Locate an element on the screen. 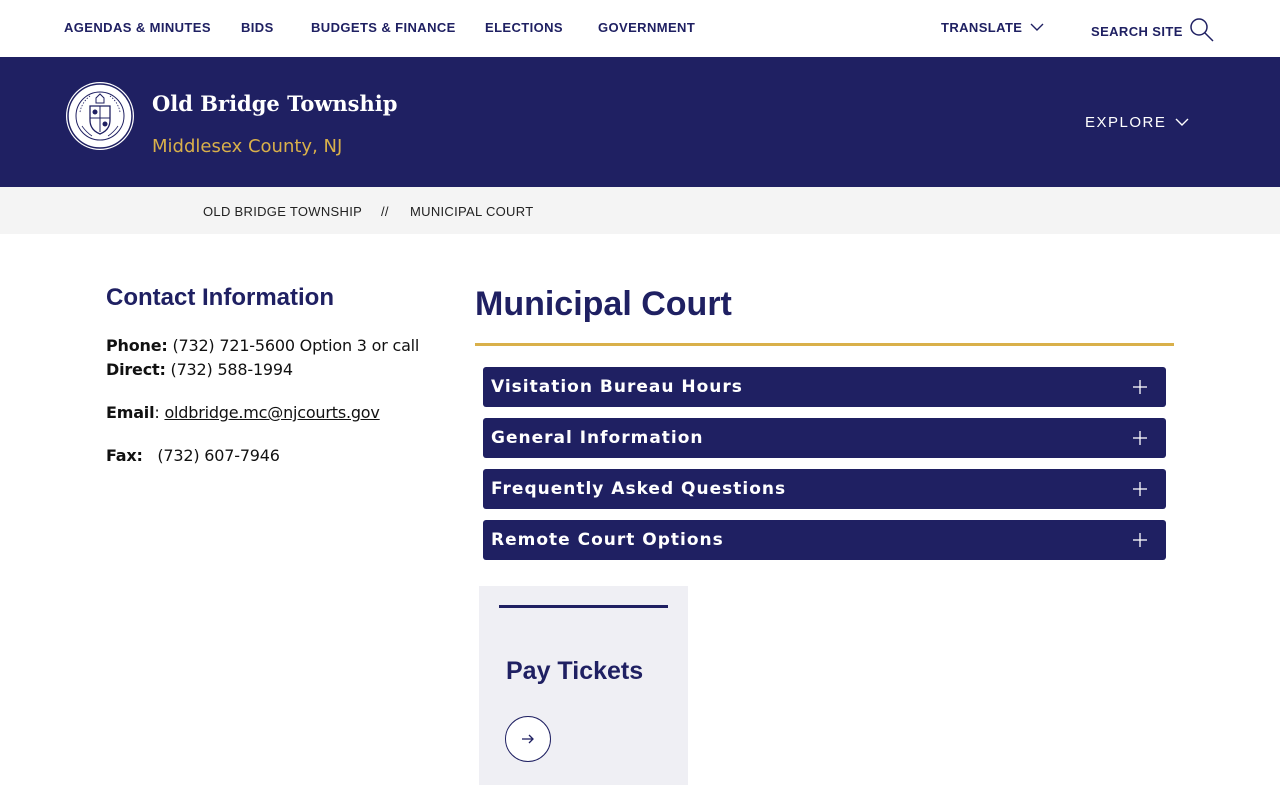 Image resolution: width=1280 pixels, height=800 pixels. phone-value: (732) 721-5600 Option 3 or call is located at coordinates (296, 345).